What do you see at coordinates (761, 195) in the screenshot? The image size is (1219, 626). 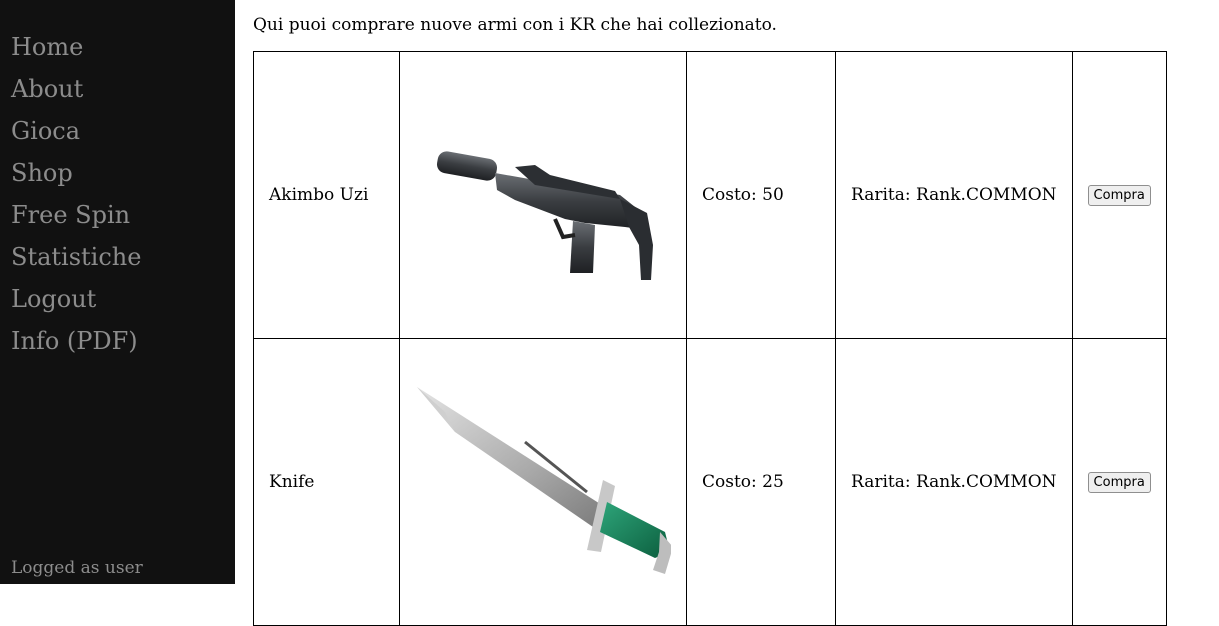 I see `weapon-cost: Costo: 50` at bounding box center [761, 195].